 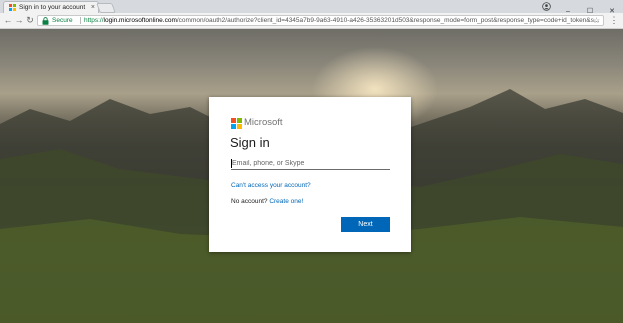 I want to click on cant-access-account-link: Can't access your account?, so click(x=271, y=185).